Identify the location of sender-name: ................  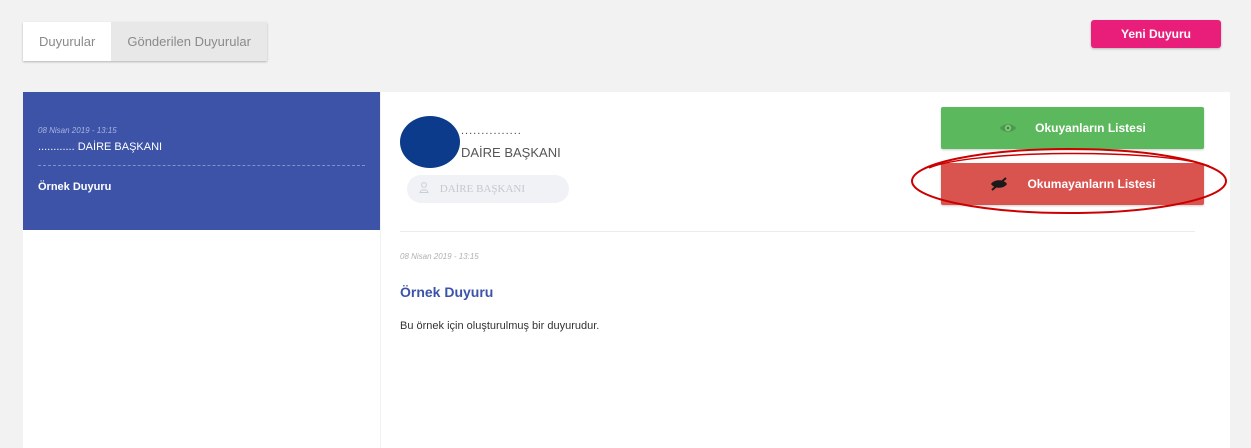
(491, 131).